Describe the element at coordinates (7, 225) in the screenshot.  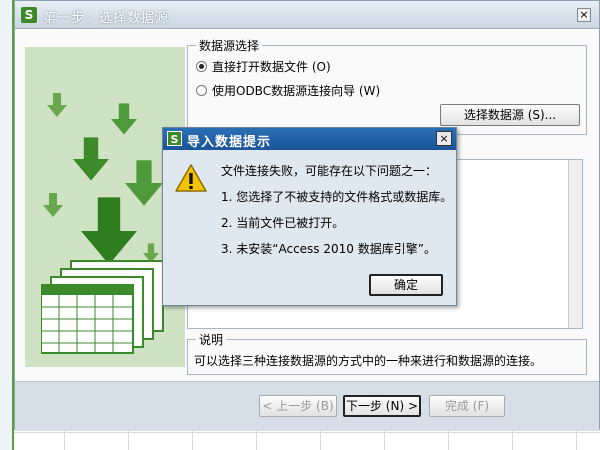
I see `row-header-strip` at that location.